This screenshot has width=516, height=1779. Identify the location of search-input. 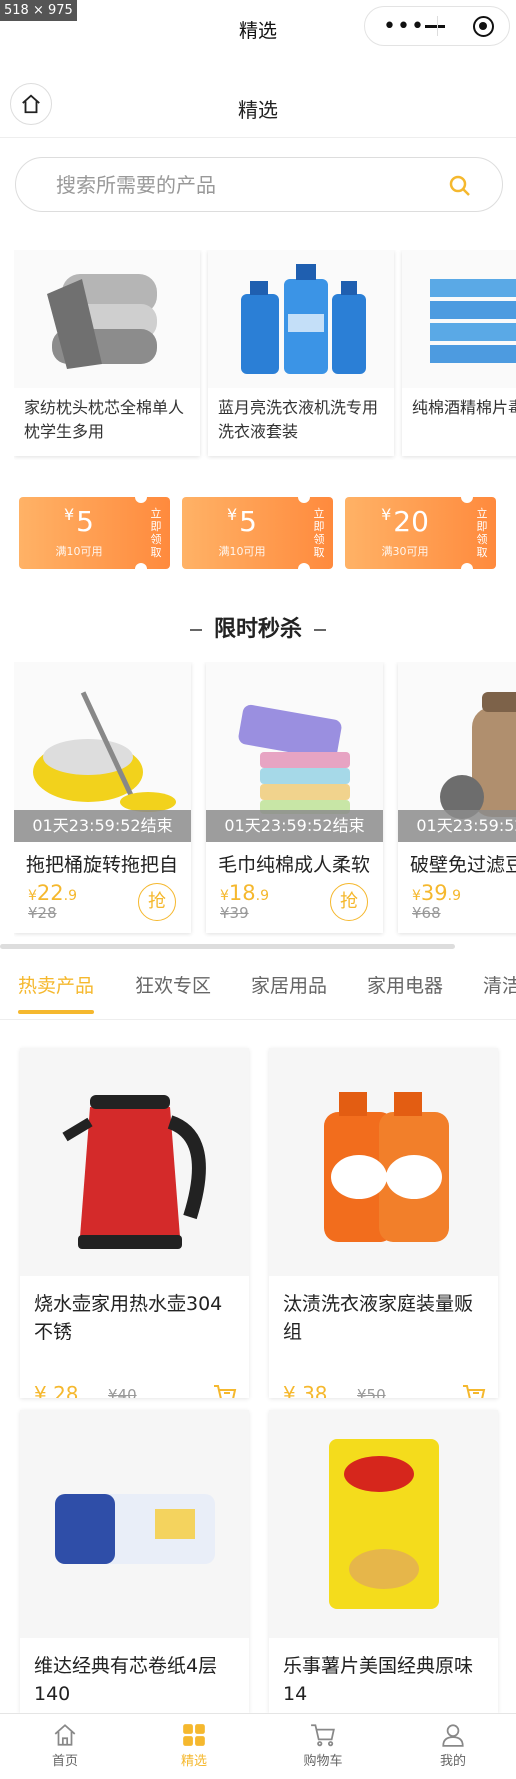
(246, 185).